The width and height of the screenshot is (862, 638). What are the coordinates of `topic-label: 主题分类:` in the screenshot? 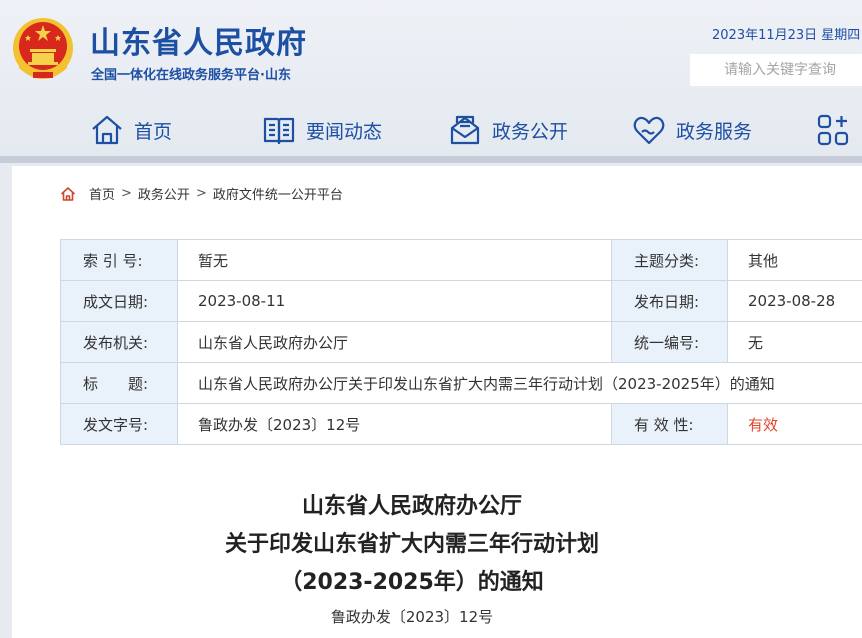 It's located at (670, 260).